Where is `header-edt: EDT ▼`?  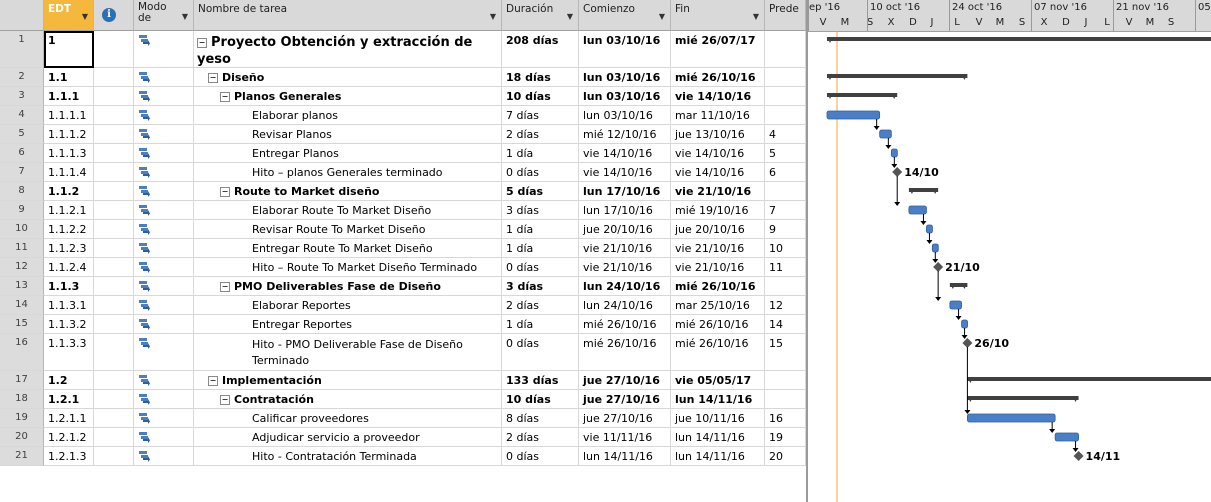
header-edt: EDT ▼ is located at coordinates (69, 15).